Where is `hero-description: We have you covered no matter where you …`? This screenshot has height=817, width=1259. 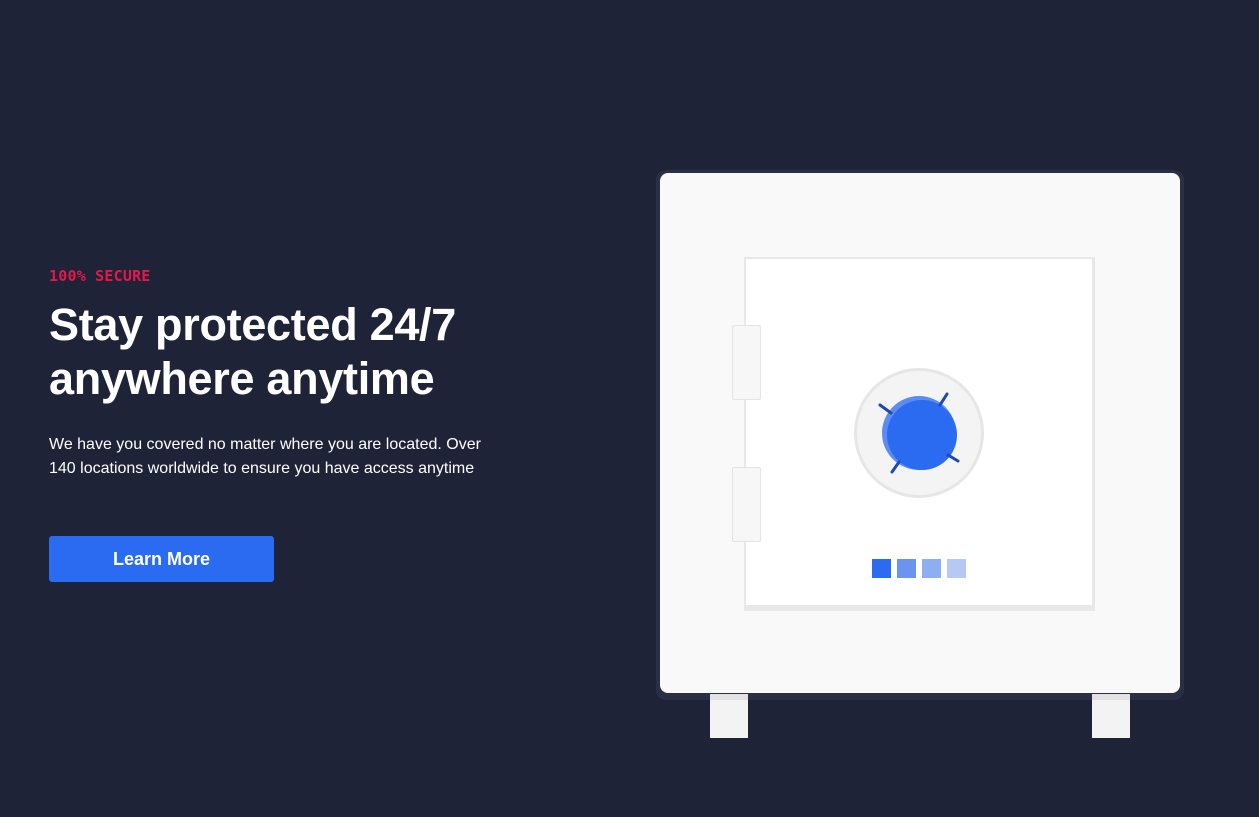
hero-description: We have you covered no matter where you … is located at coordinates (265, 456).